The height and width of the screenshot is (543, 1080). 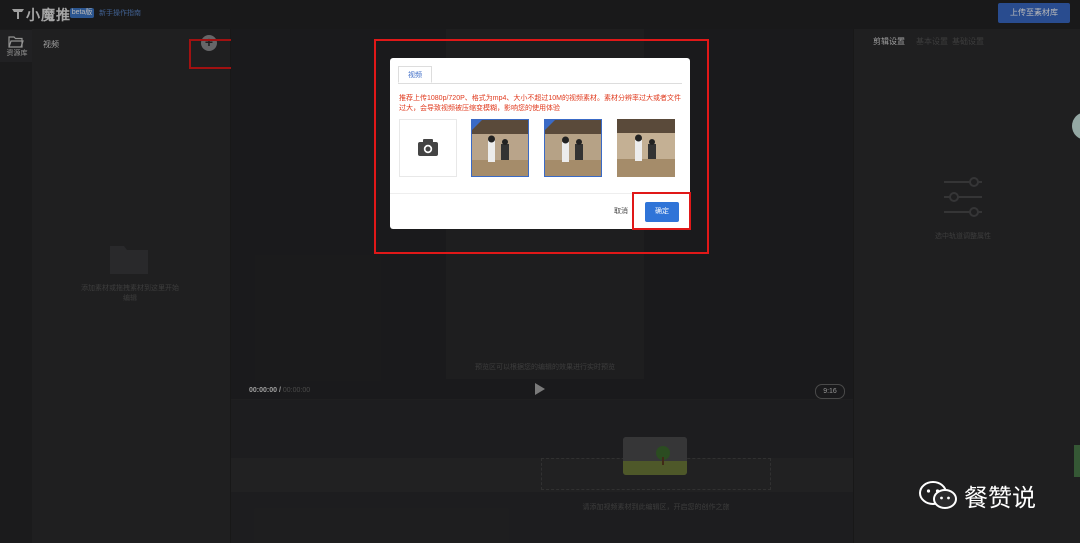 What do you see at coordinates (1000, 498) in the screenshot?
I see `watermark-text: 餐赞说` at bounding box center [1000, 498].